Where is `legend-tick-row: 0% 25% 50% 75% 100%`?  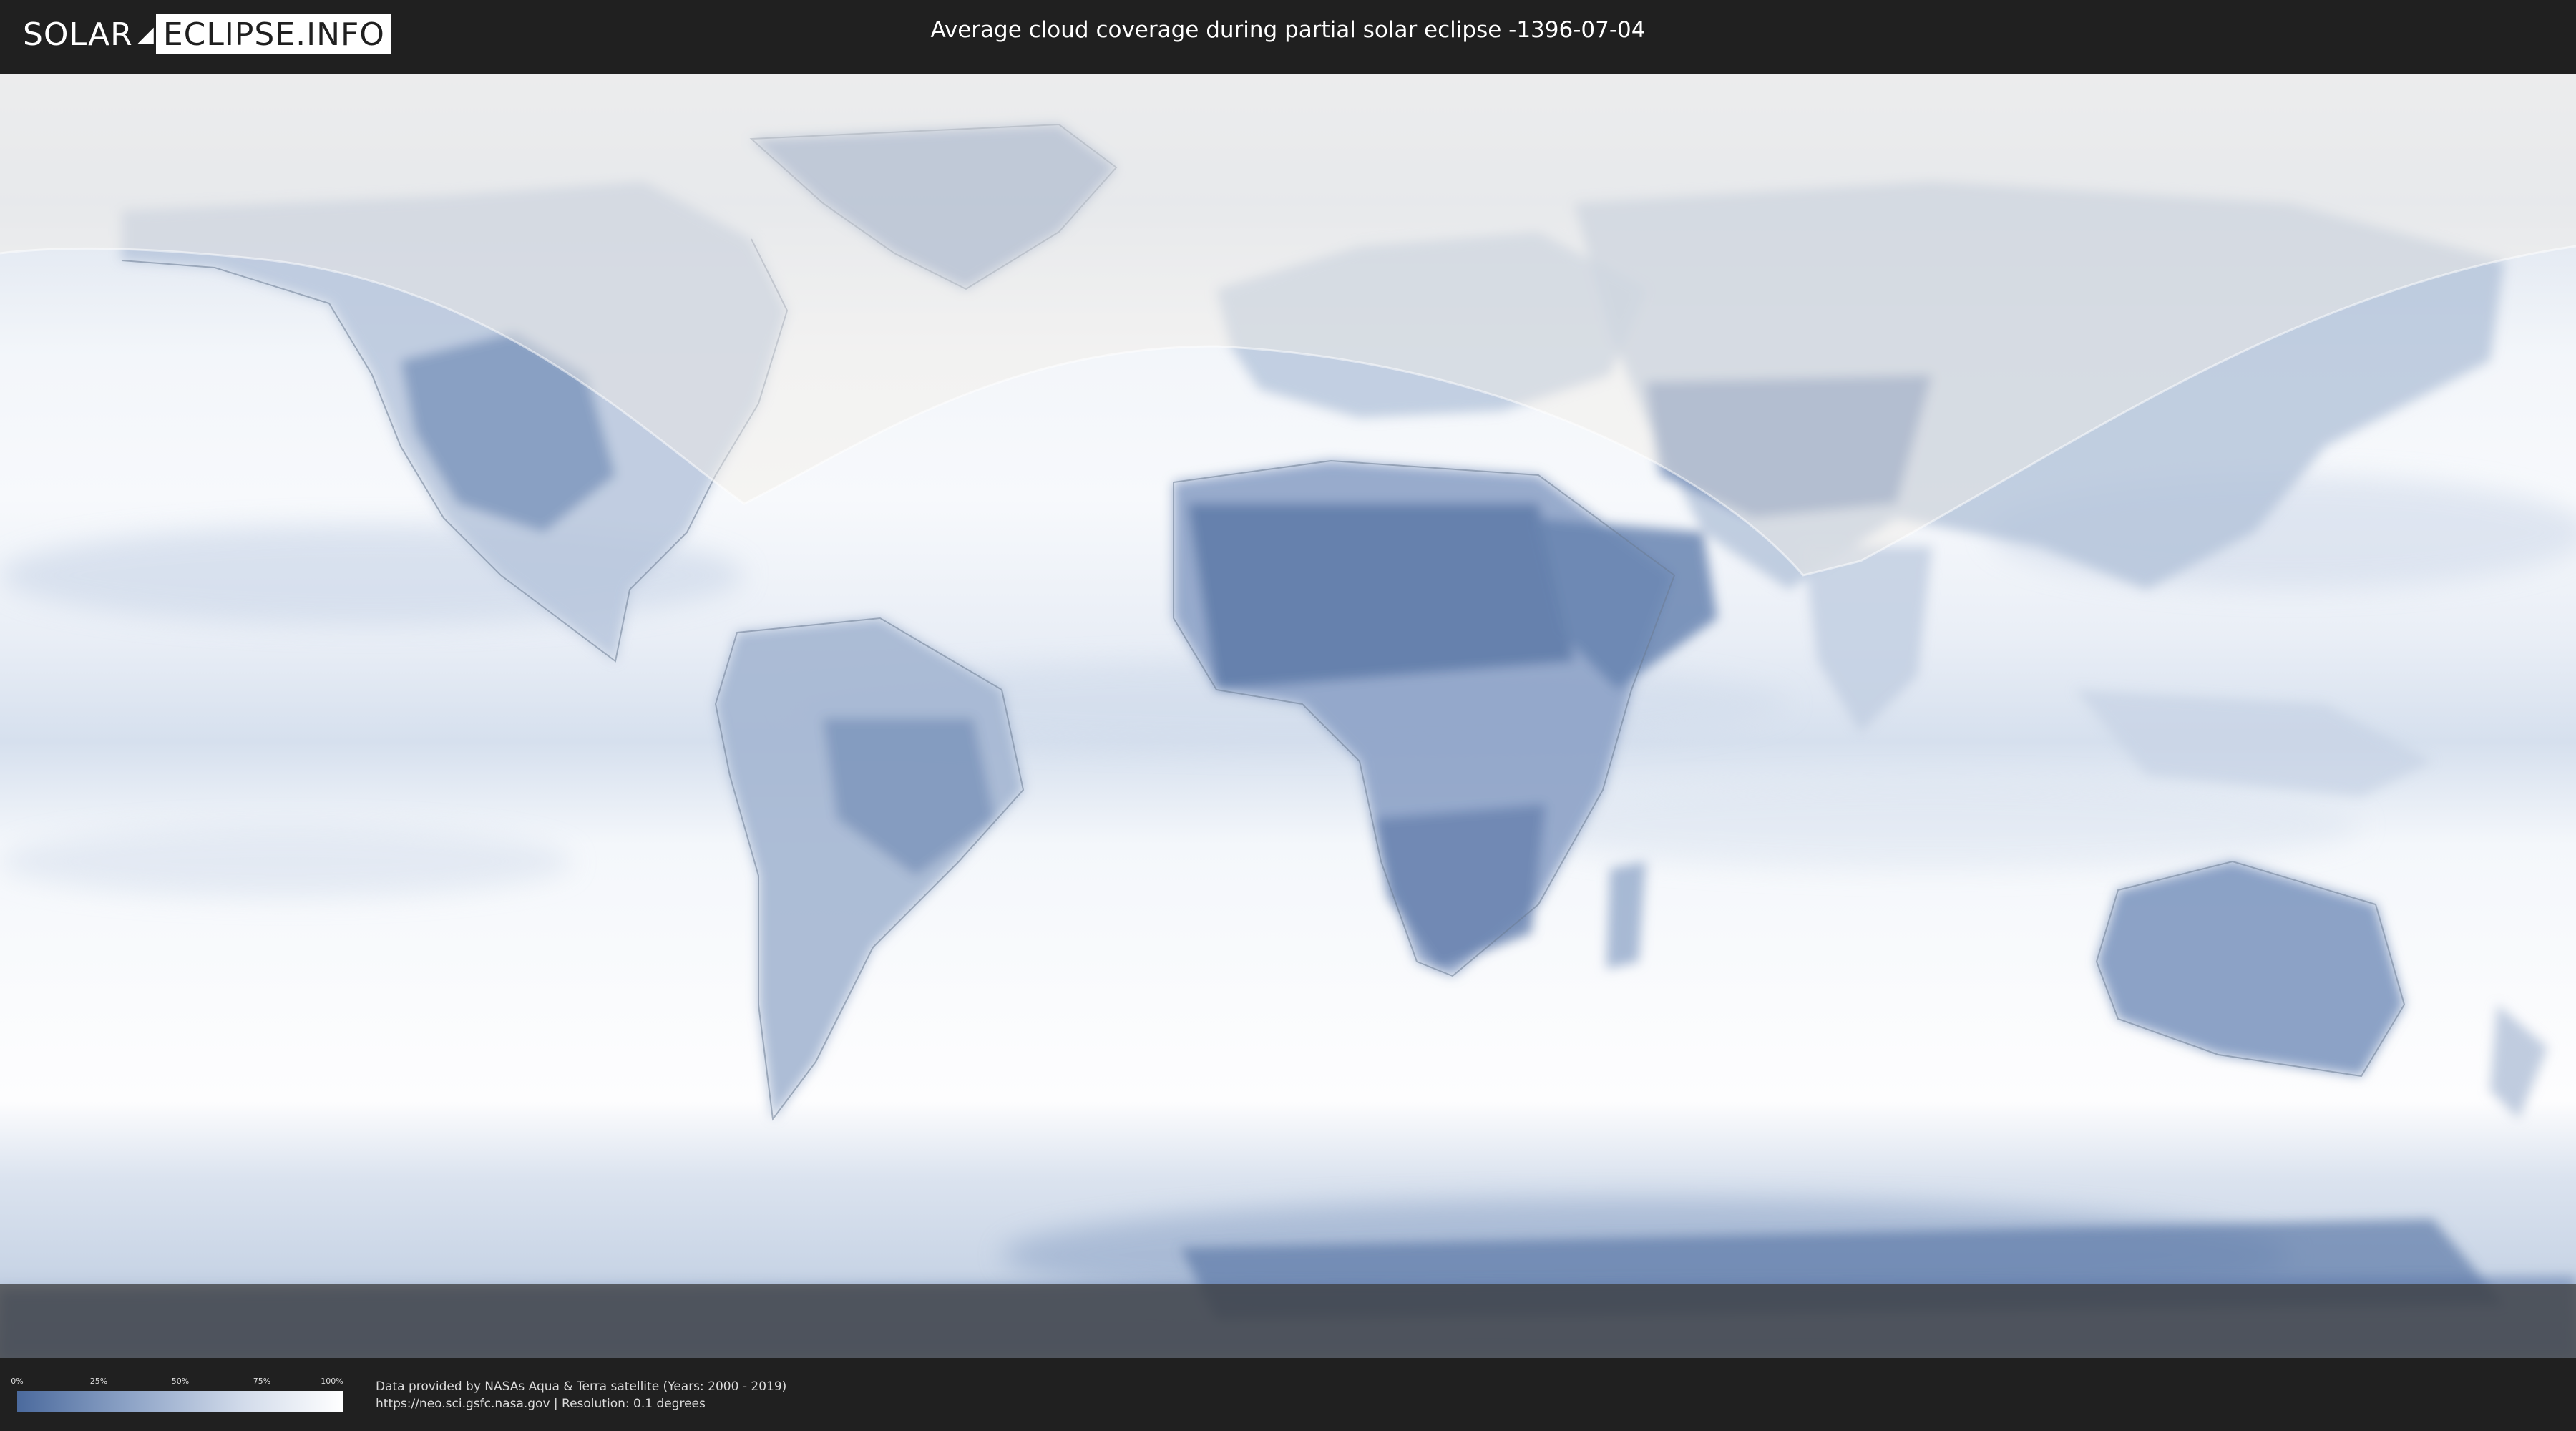
legend-tick-row: 0% 25% 50% 75% 100% is located at coordinates (177, 1382).